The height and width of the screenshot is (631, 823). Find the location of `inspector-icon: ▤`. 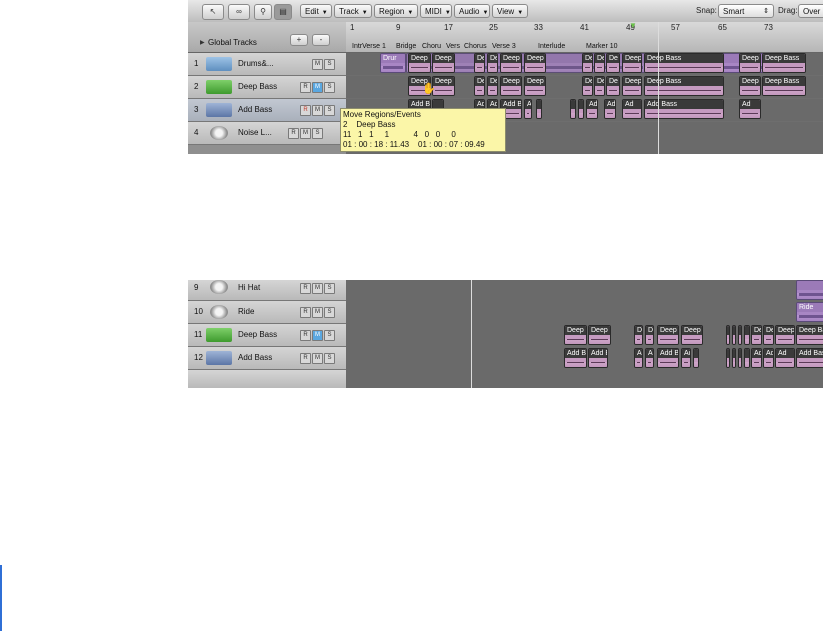

inspector-icon: ▤ is located at coordinates (283, 12).